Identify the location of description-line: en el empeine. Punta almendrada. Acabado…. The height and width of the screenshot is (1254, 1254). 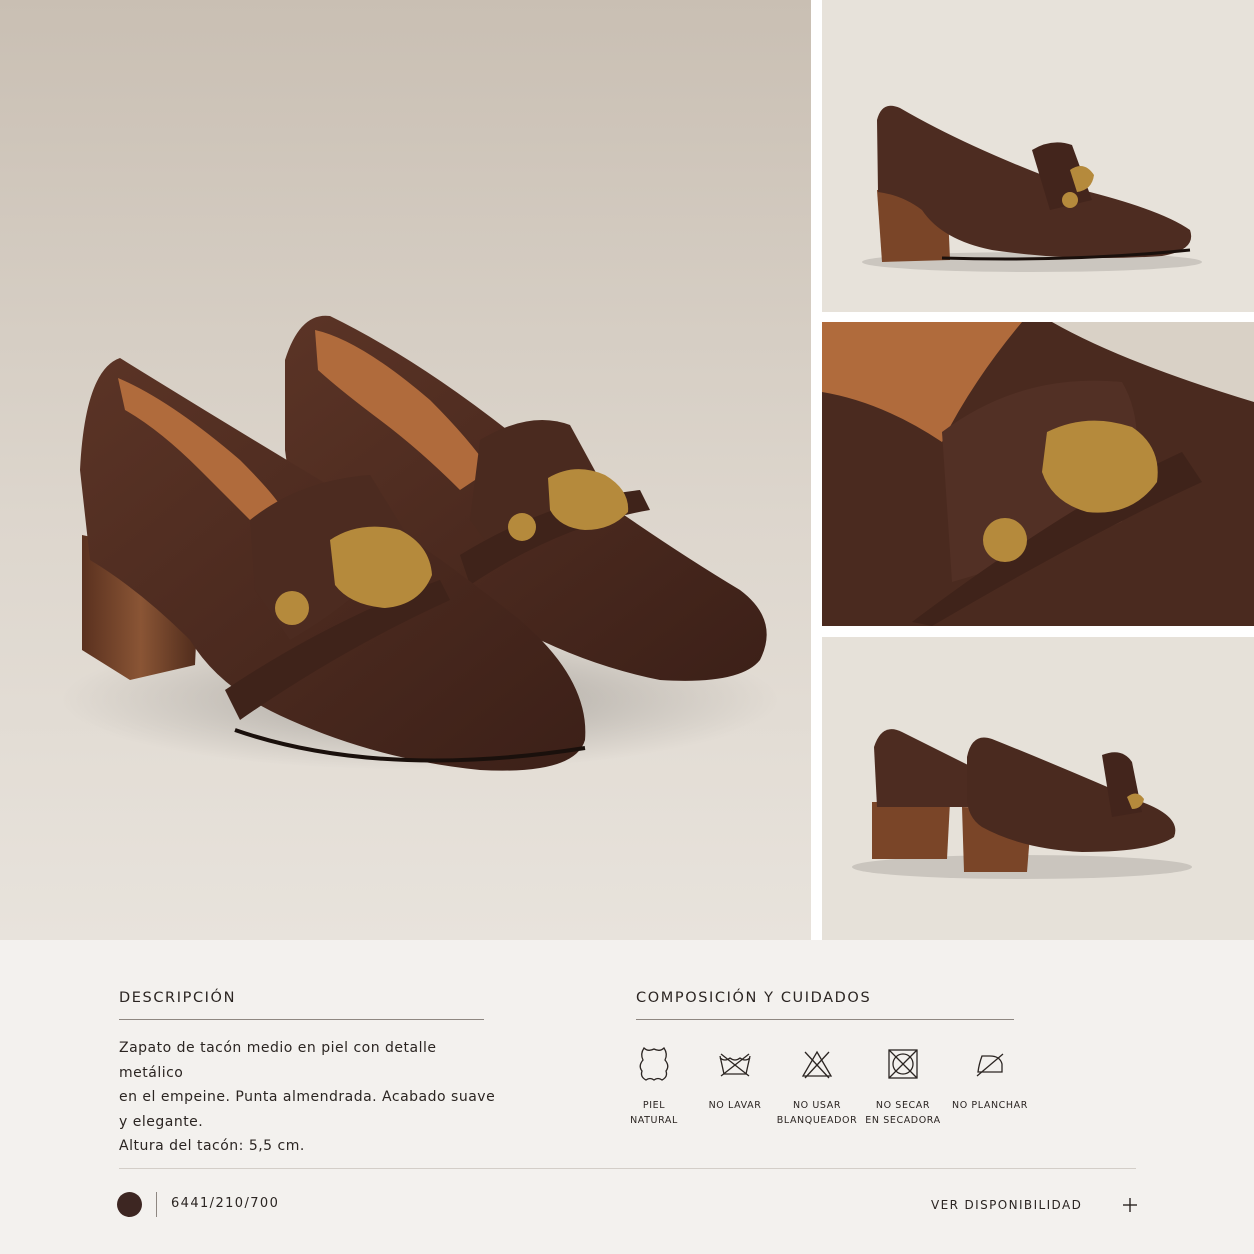
(307, 1097).